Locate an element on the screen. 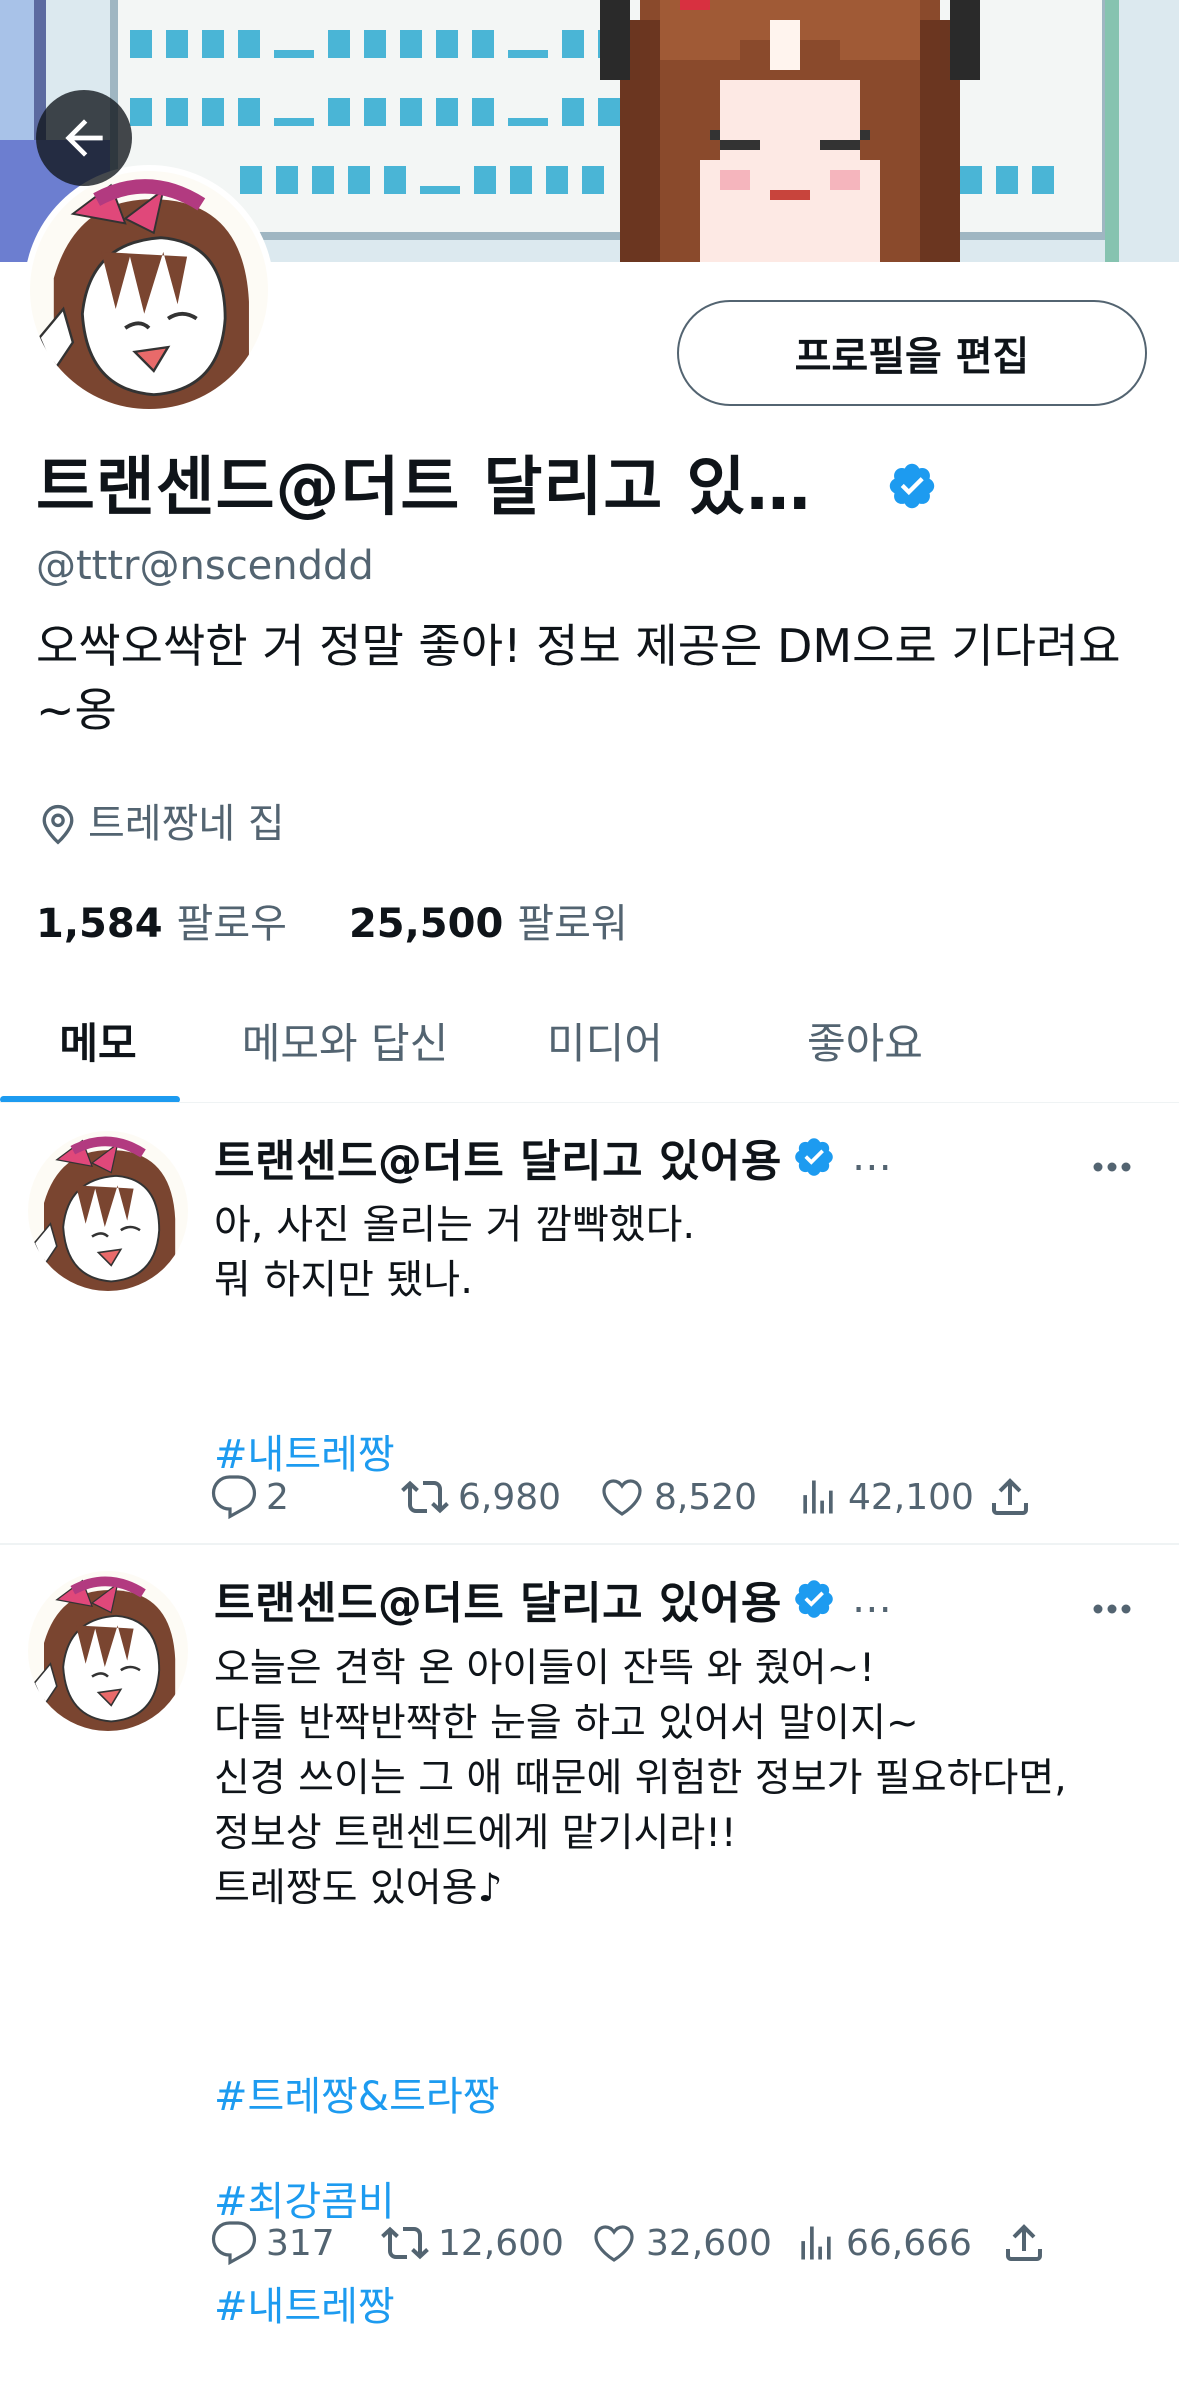  reply-count: 317 is located at coordinates (300, 2243).